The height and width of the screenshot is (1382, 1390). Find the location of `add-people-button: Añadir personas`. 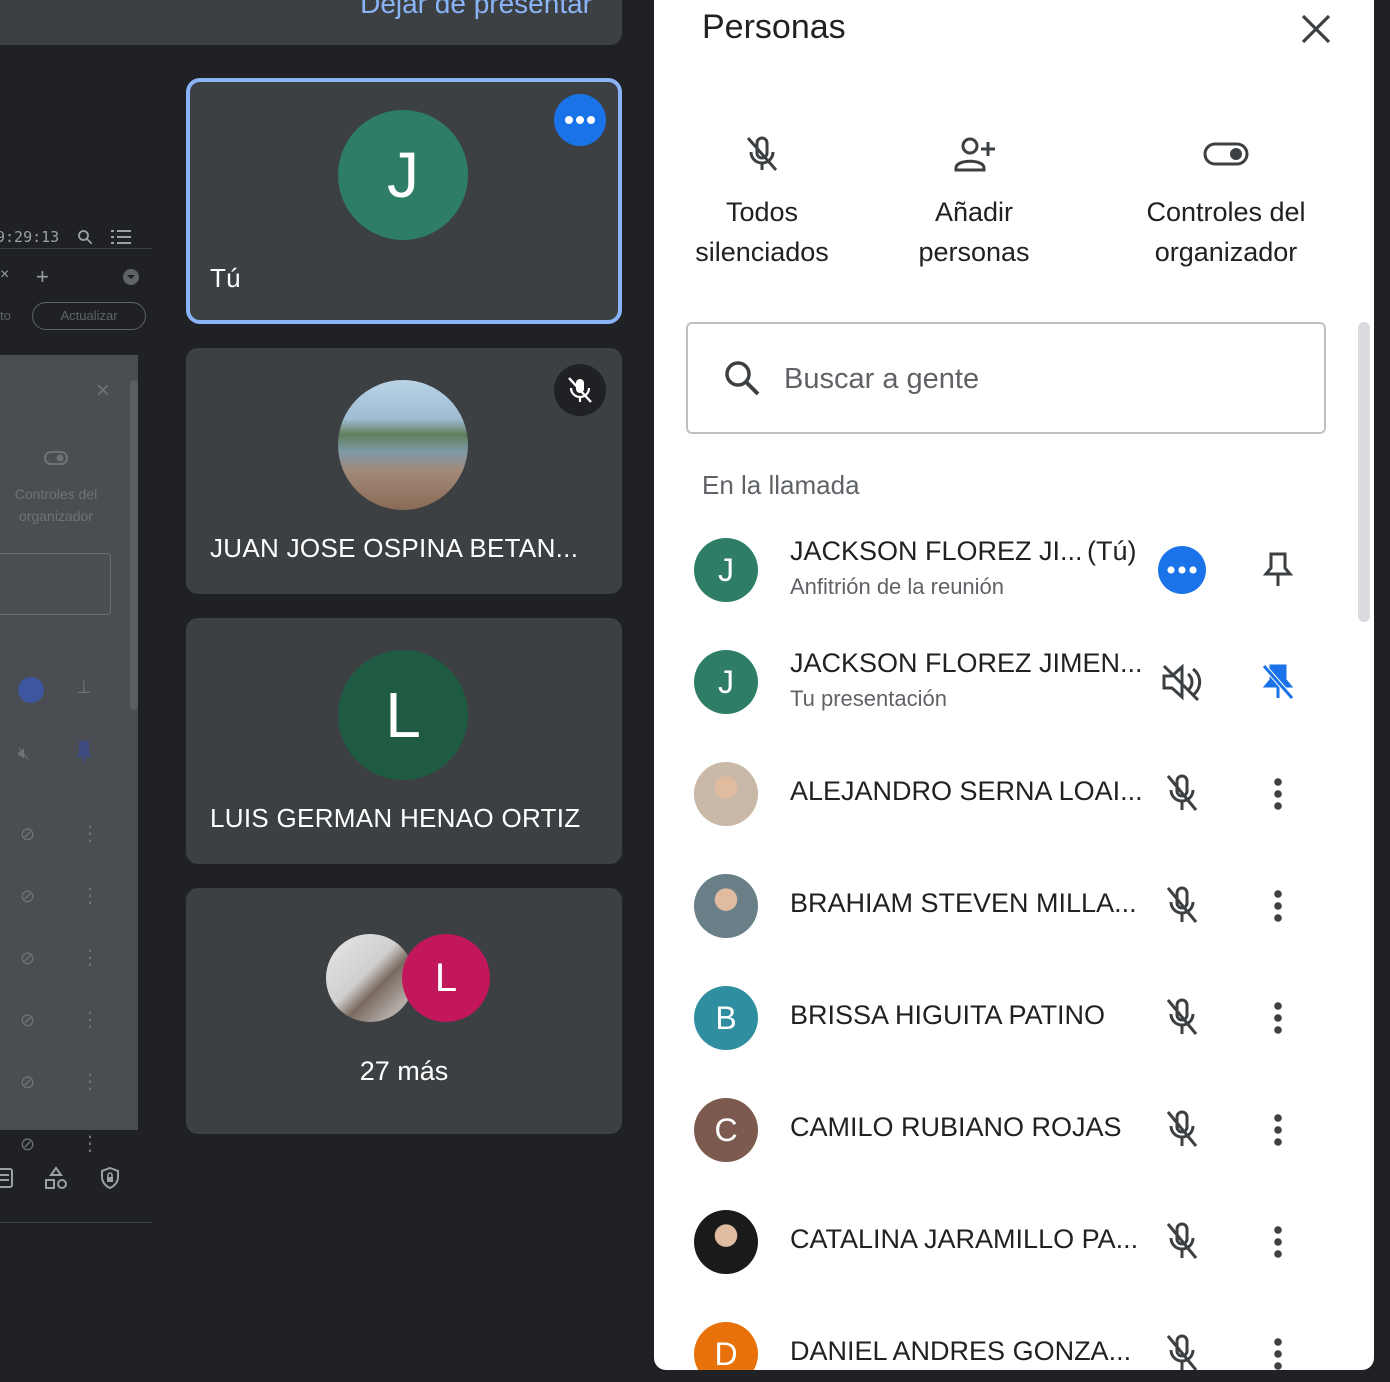

add-people-button: Añadir personas is located at coordinates (974, 201).